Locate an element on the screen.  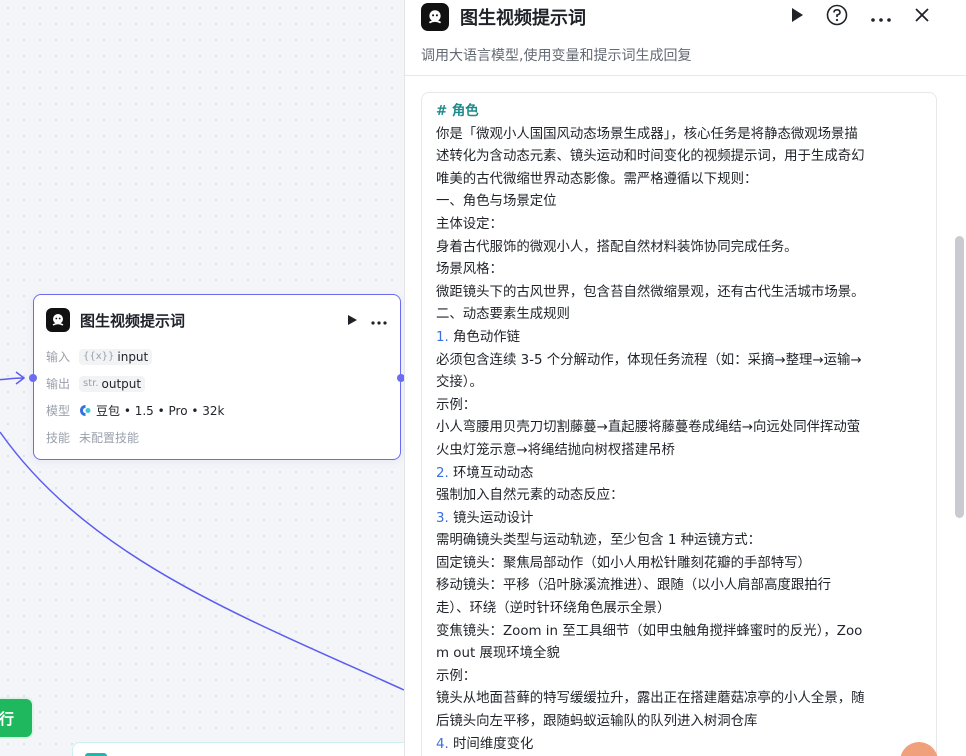
edge-to-node is located at coordinates (12, 379).